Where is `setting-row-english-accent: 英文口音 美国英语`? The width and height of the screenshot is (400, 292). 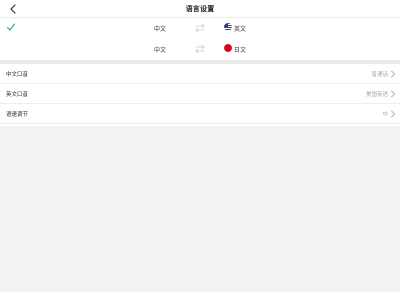
setting-row-english-accent: 英文口音 美国英语 is located at coordinates (200, 94).